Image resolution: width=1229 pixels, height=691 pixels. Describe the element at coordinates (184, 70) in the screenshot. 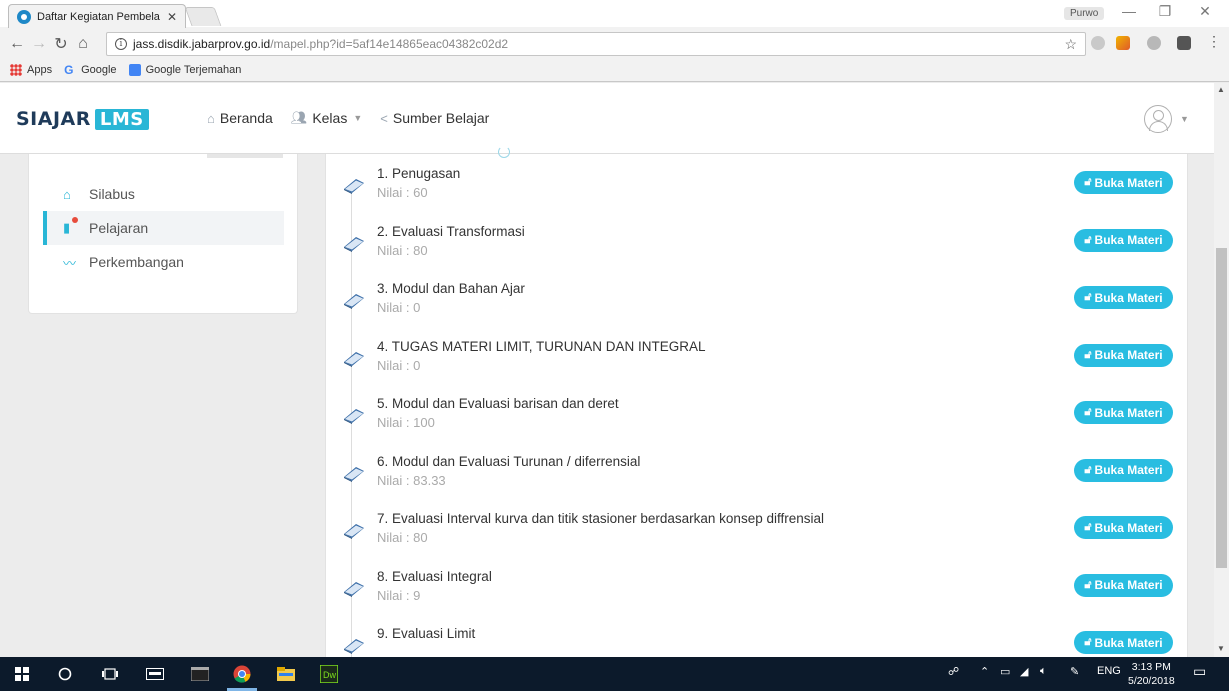

I see `bookmark-google-terjemahan: Google Terjemahan` at that location.